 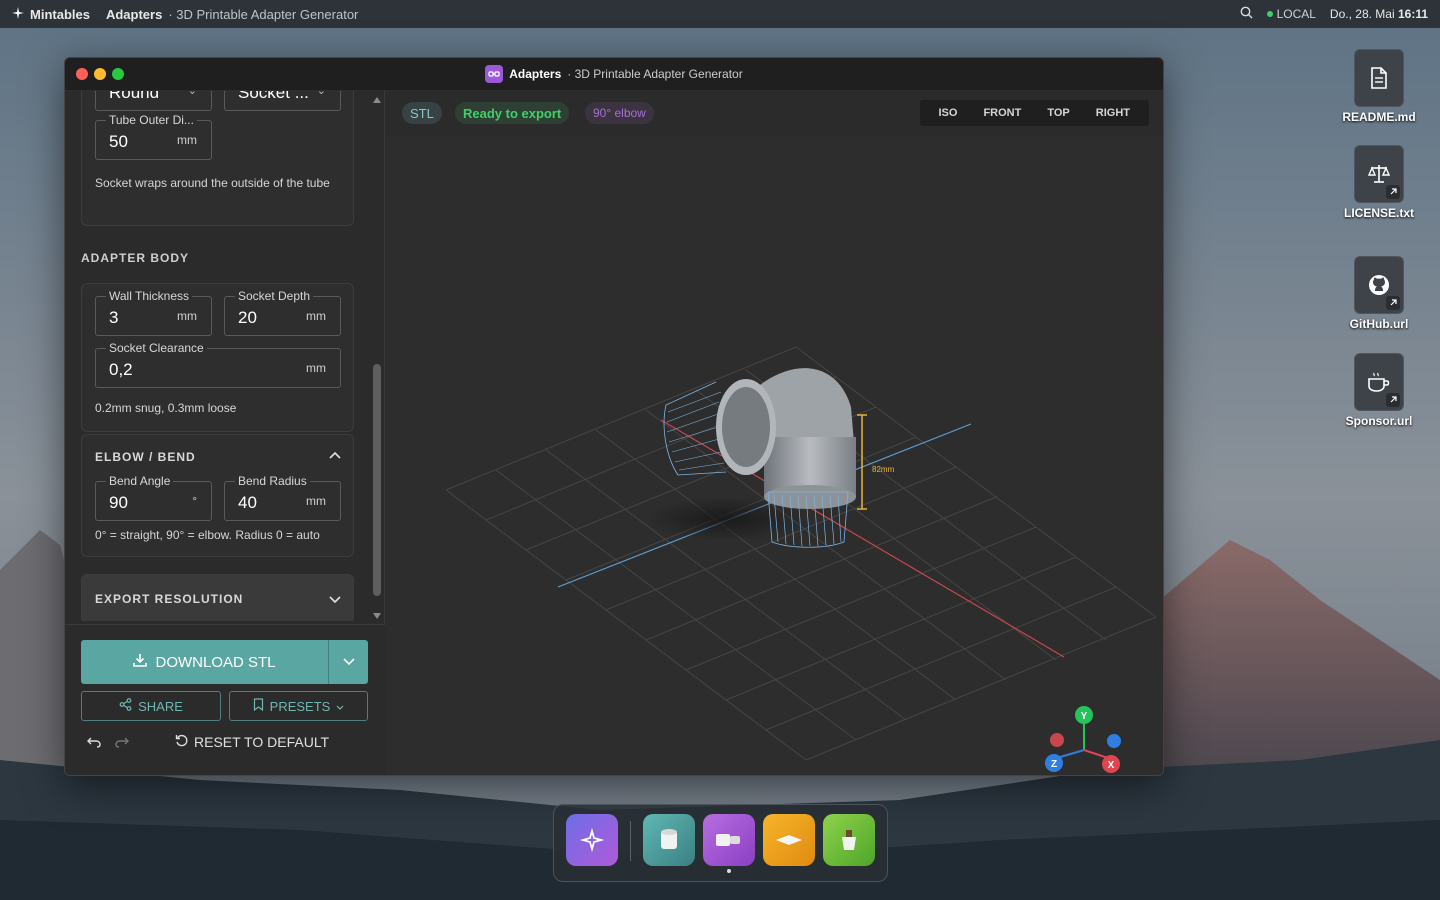 I want to click on socket-clearance-field: Socket Clearance 0,2 mm, so click(x=218, y=364).